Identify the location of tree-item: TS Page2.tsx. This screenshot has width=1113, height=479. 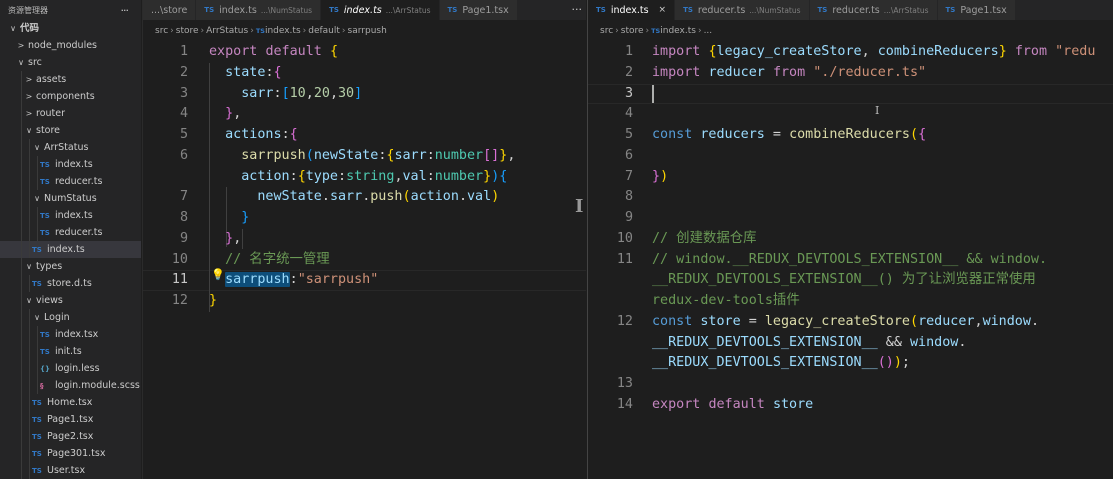
(70, 436).